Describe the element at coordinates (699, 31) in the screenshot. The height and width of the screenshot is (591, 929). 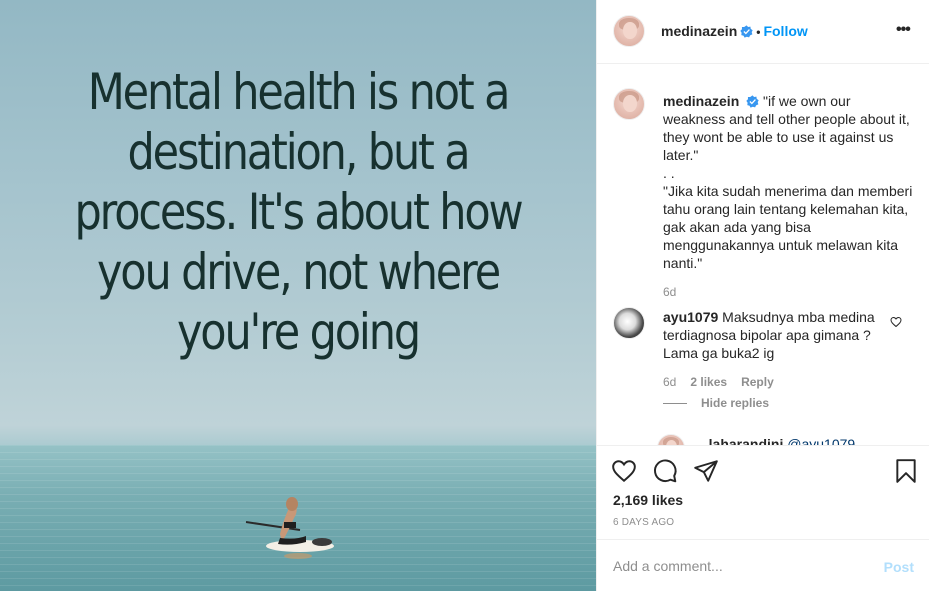
I see `header-username: medinazein` at that location.